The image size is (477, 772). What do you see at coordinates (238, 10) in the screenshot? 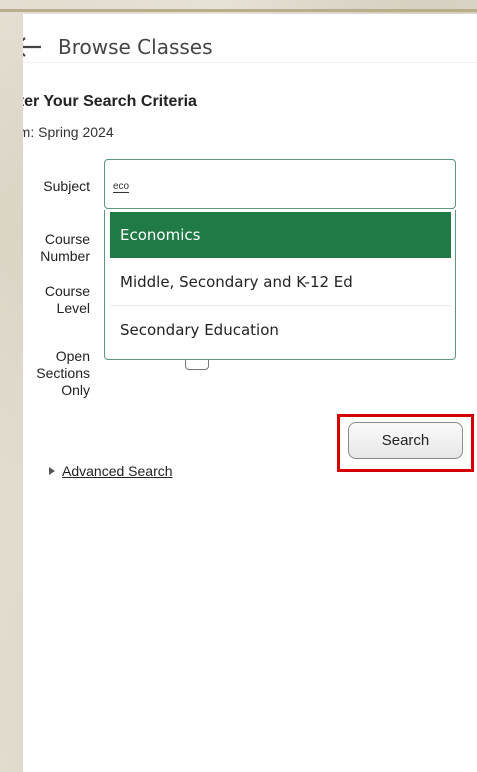
I see `top-divider` at bounding box center [238, 10].